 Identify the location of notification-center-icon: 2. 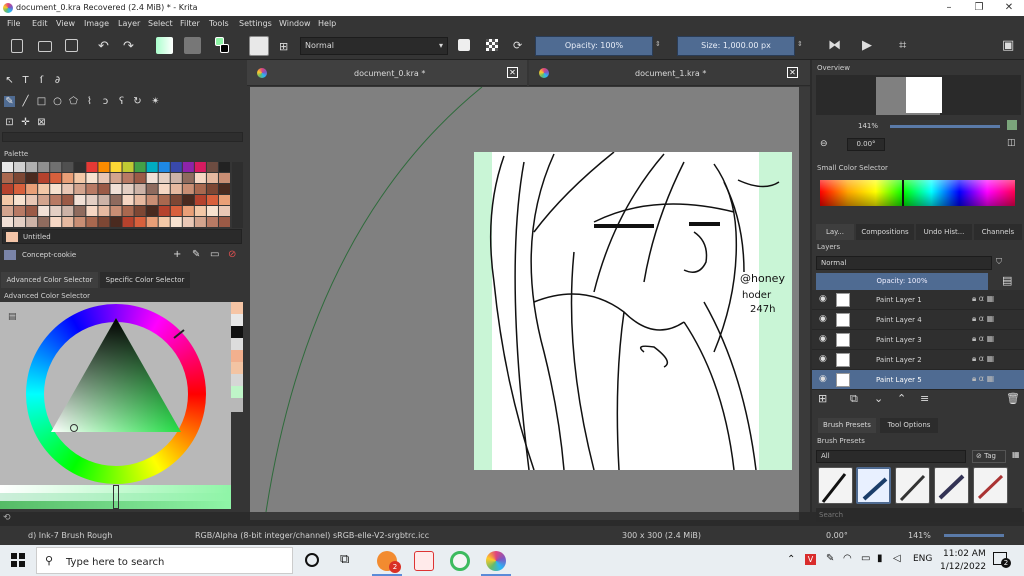
(1002, 560).